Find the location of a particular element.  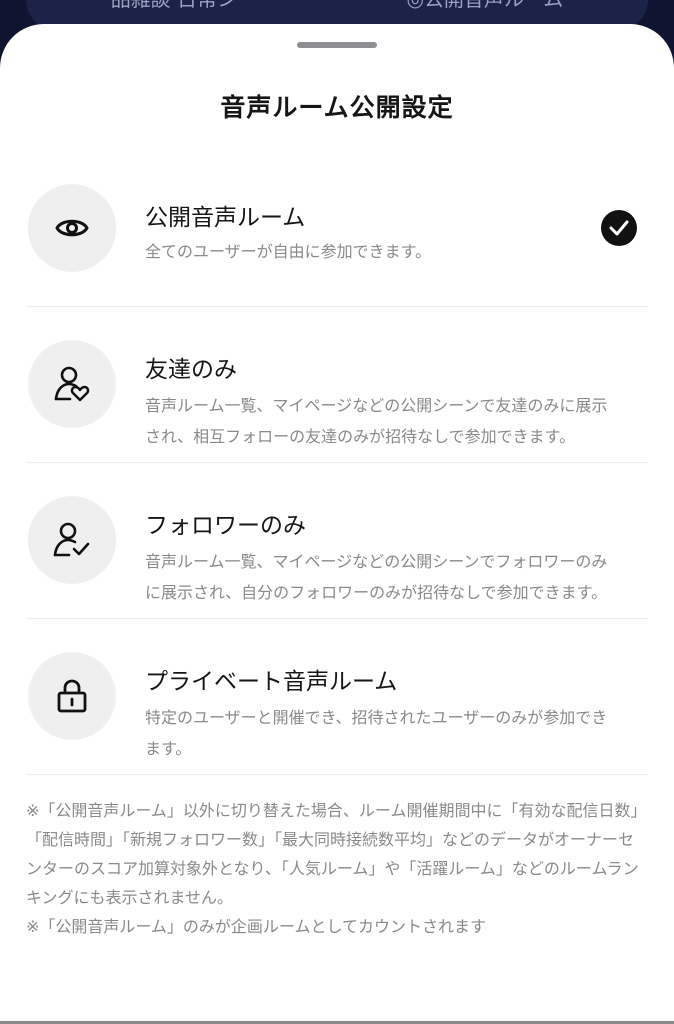

sheet-drag-handle is located at coordinates (337, 45).